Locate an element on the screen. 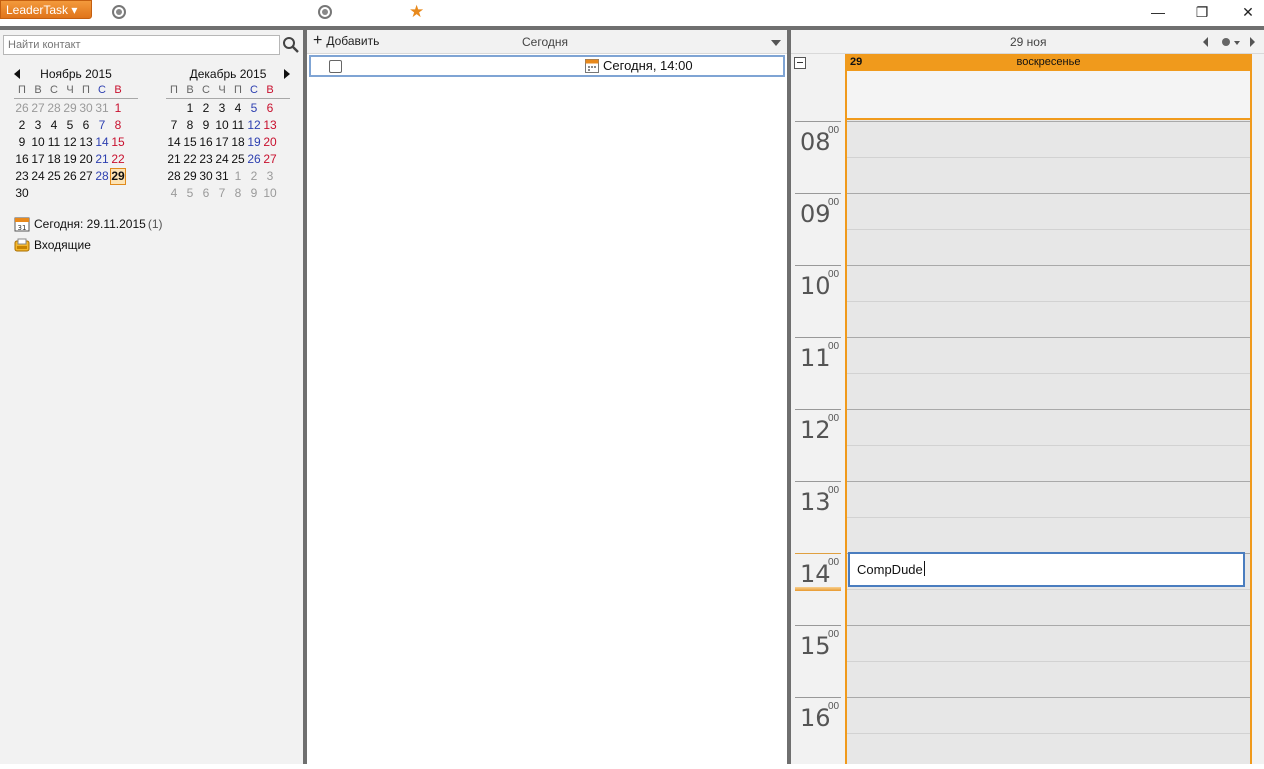 Image resolution: width=1264 pixels, height=769 pixels. contact-search-input is located at coordinates (141, 45).